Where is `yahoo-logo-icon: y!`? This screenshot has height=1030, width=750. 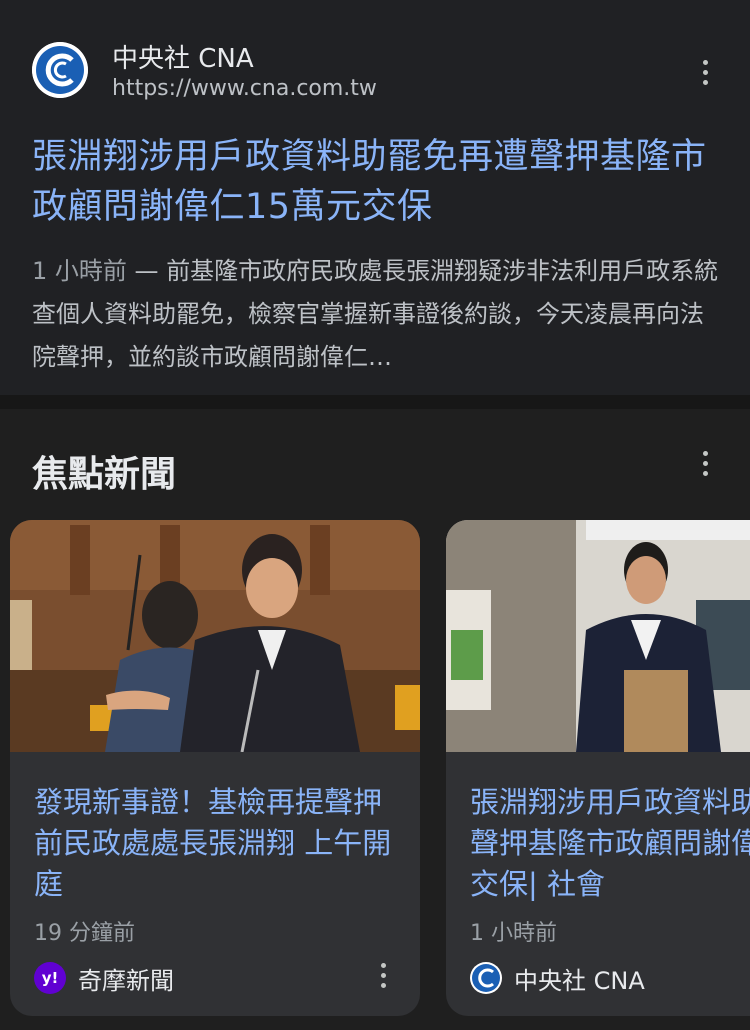 yahoo-logo-icon: y! is located at coordinates (50, 978).